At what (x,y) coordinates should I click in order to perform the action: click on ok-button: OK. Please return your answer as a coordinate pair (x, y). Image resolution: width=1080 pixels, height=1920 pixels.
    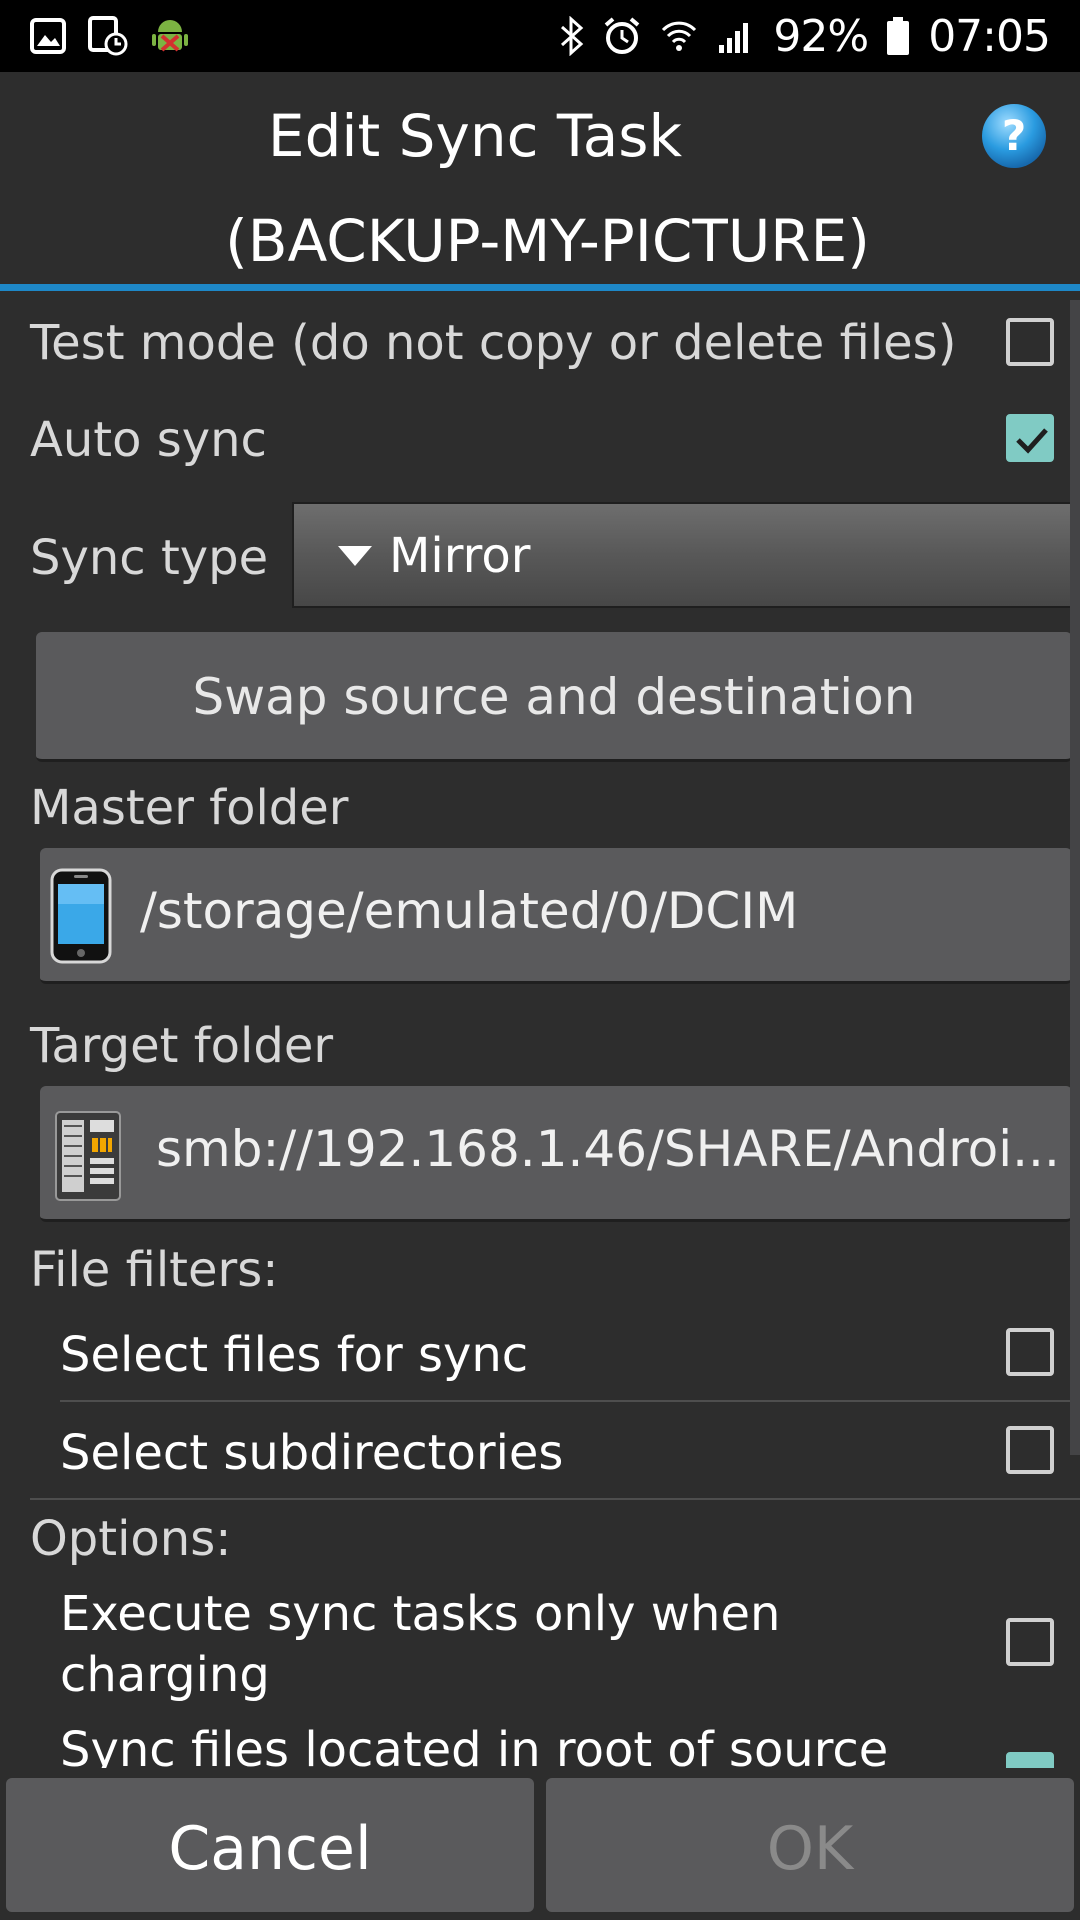
    Looking at the image, I should click on (810, 1845).